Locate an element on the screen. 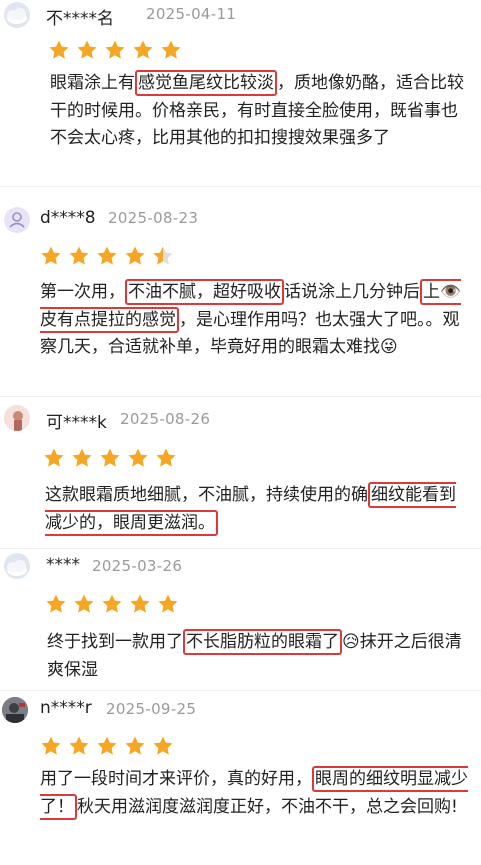 The height and width of the screenshot is (865, 481). highlight-box: 不油不腻，超好吸收 is located at coordinates (204, 292).